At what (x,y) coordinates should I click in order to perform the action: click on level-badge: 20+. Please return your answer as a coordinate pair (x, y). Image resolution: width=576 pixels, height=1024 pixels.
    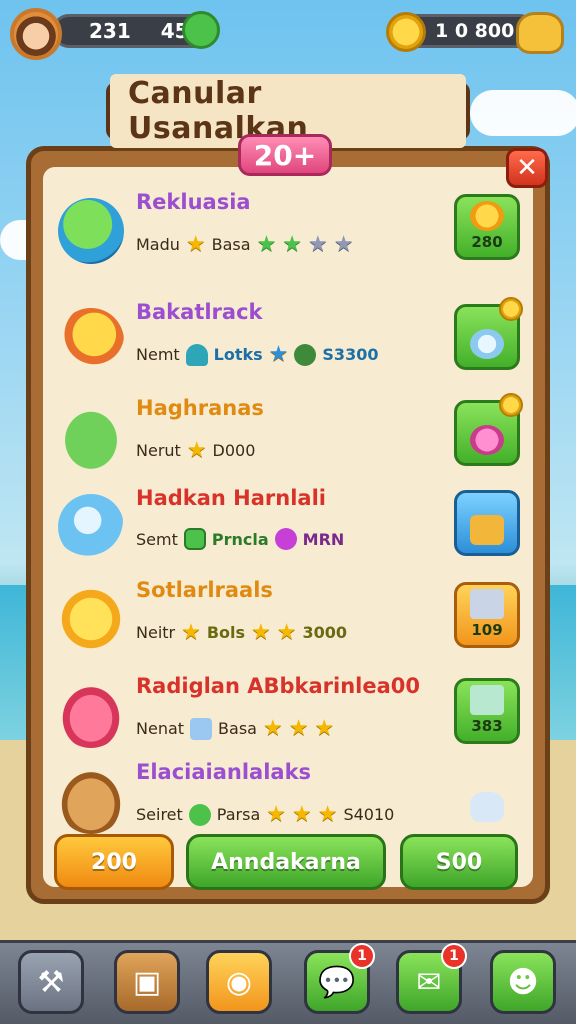
    Looking at the image, I should click on (285, 155).